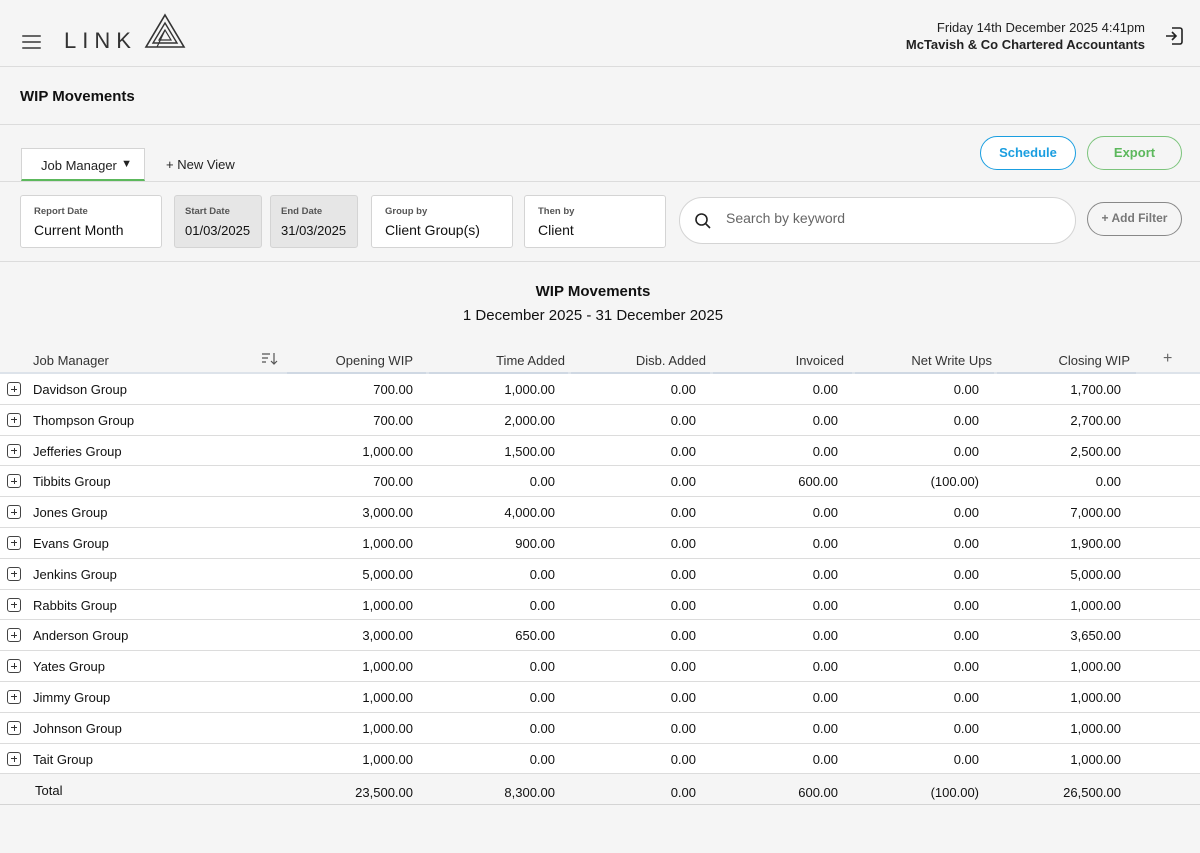 This screenshot has height=853, width=1200. Describe the element at coordinates (218, 221) in the screenshot. I see `start-date-field: Start Date 01/03/2025` at that location.